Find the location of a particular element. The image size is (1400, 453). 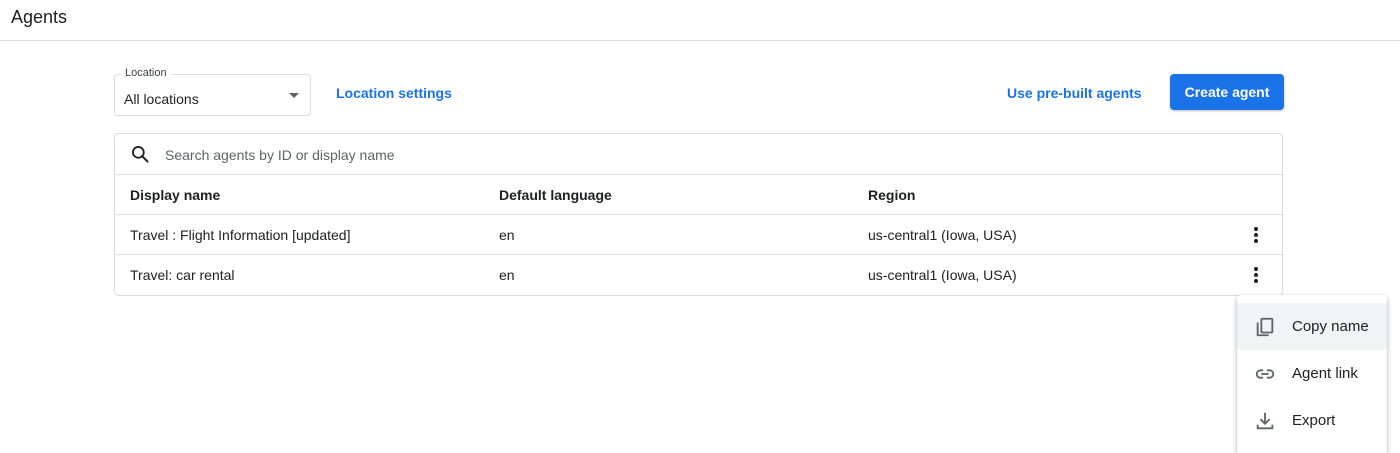

location-value: All locations is located at coordinates (161, 99).